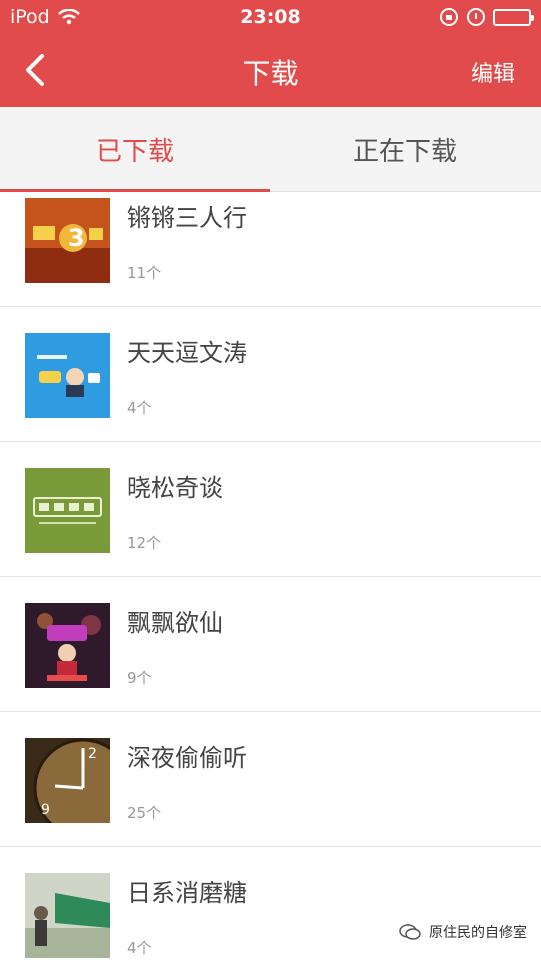  Describe the element at coordinates (270, 779) in the screenshot. I see `list-item: 2 9 深夜偷偷听 25个` at that location.